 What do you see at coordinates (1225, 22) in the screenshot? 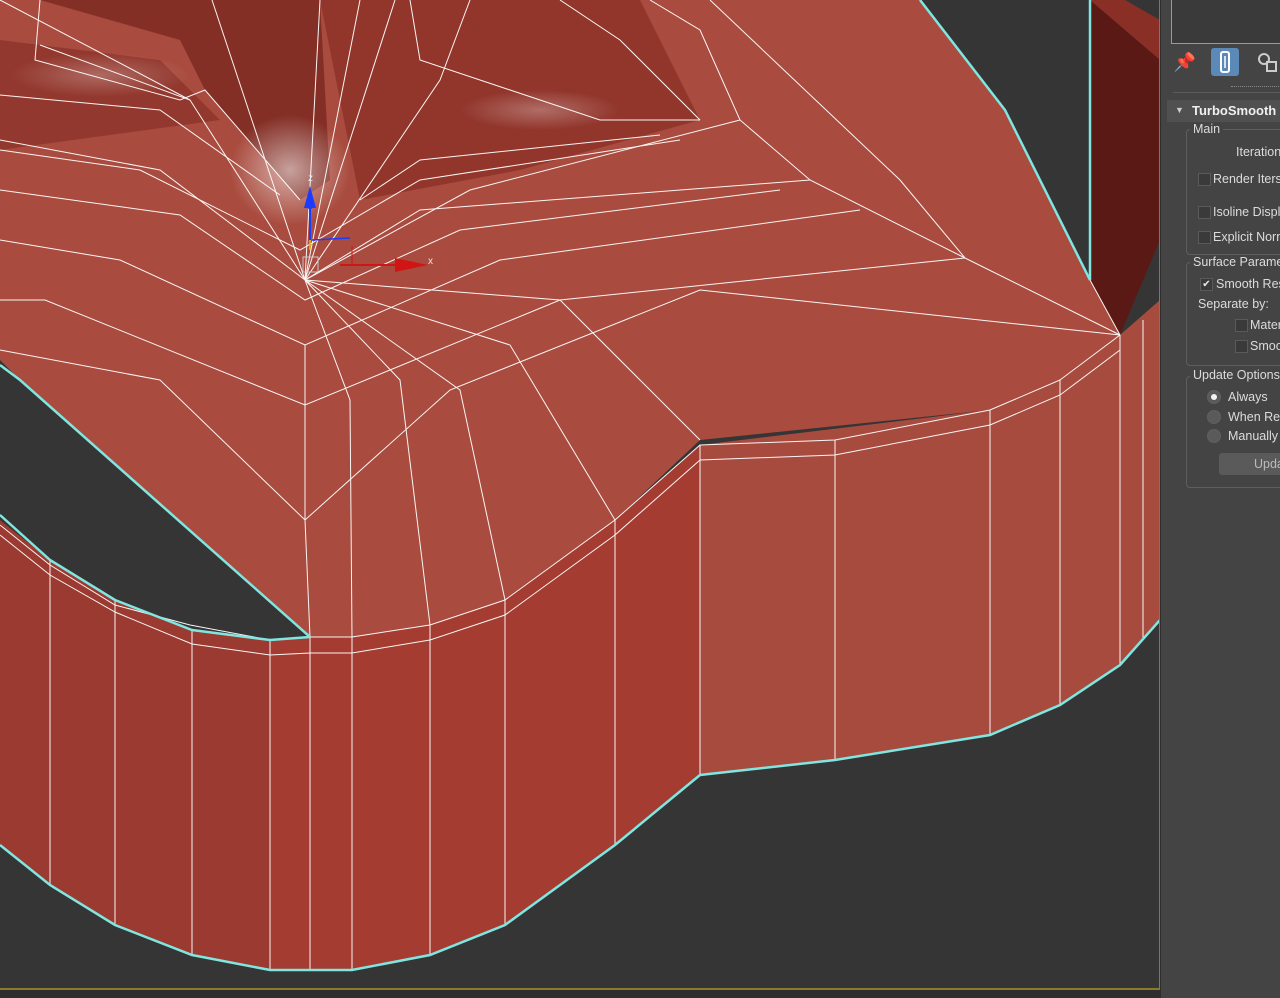
I see `modifier-stack-box` at bounding box center [1225, 22].